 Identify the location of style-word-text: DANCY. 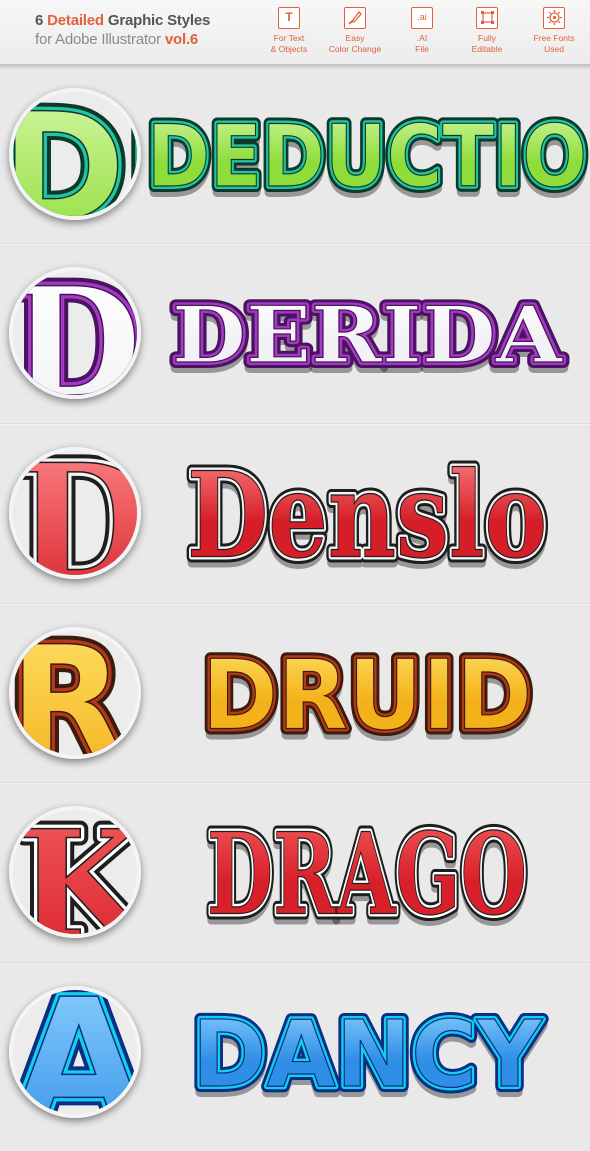
(367, 1054).